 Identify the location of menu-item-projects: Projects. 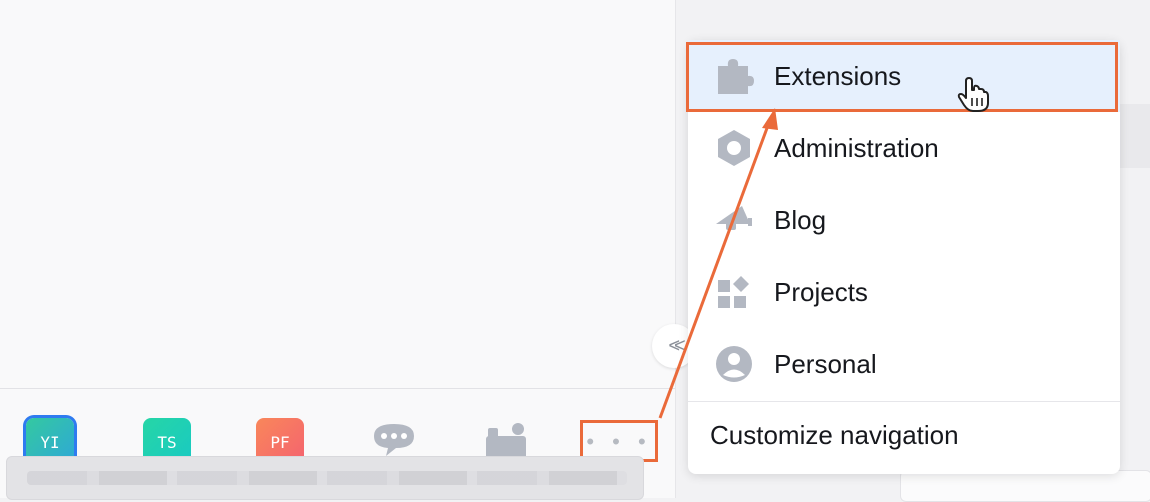
(904, 292).